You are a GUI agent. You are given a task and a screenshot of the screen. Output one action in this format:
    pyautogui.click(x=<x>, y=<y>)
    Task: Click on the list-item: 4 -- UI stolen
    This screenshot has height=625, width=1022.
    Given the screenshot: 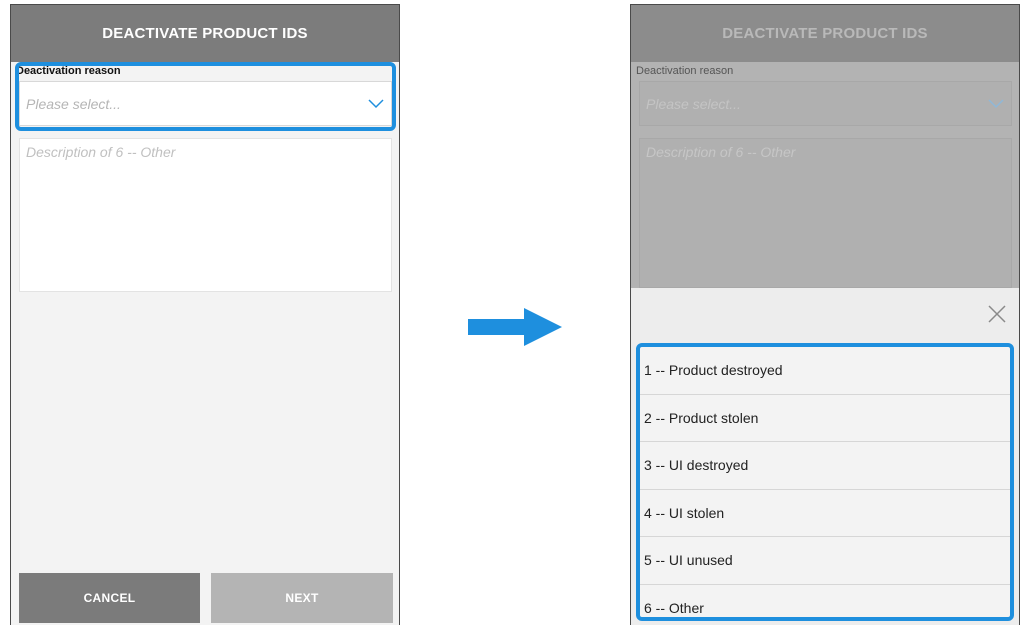 What is the action you would take?
    pyautogui.click(x=825, y=513)
    